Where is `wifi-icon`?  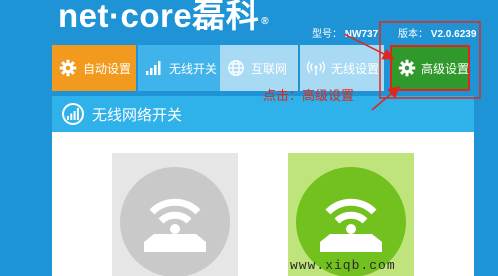
wifi-icon is located at coordinates (73, 114).